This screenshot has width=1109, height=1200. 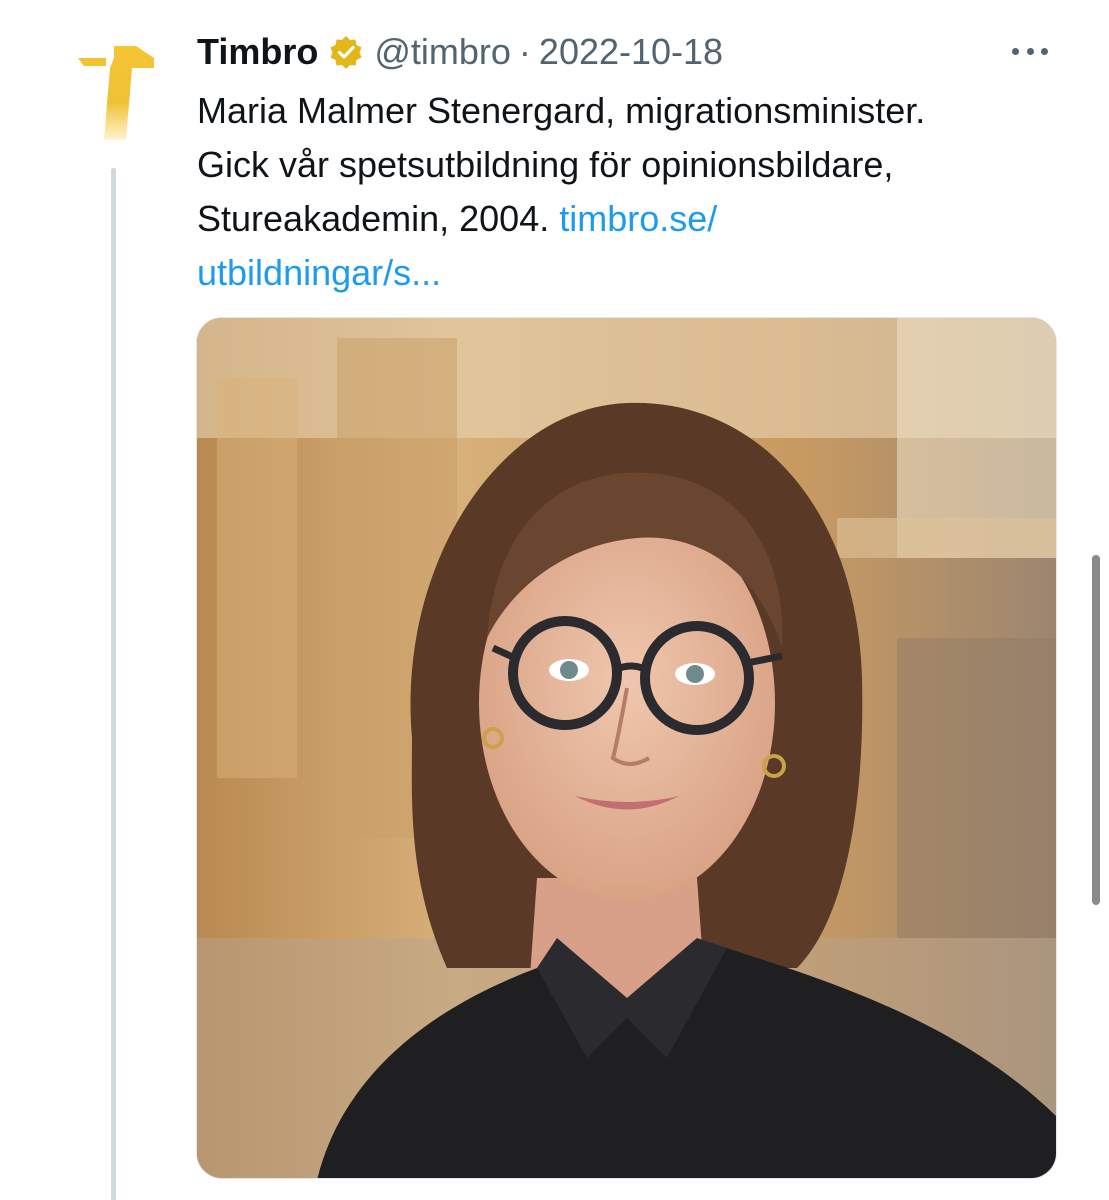 What do you see at coordinates (1096, 730) in the screenshot?
I see `scrollbar` at bounding box center [1096, 730].